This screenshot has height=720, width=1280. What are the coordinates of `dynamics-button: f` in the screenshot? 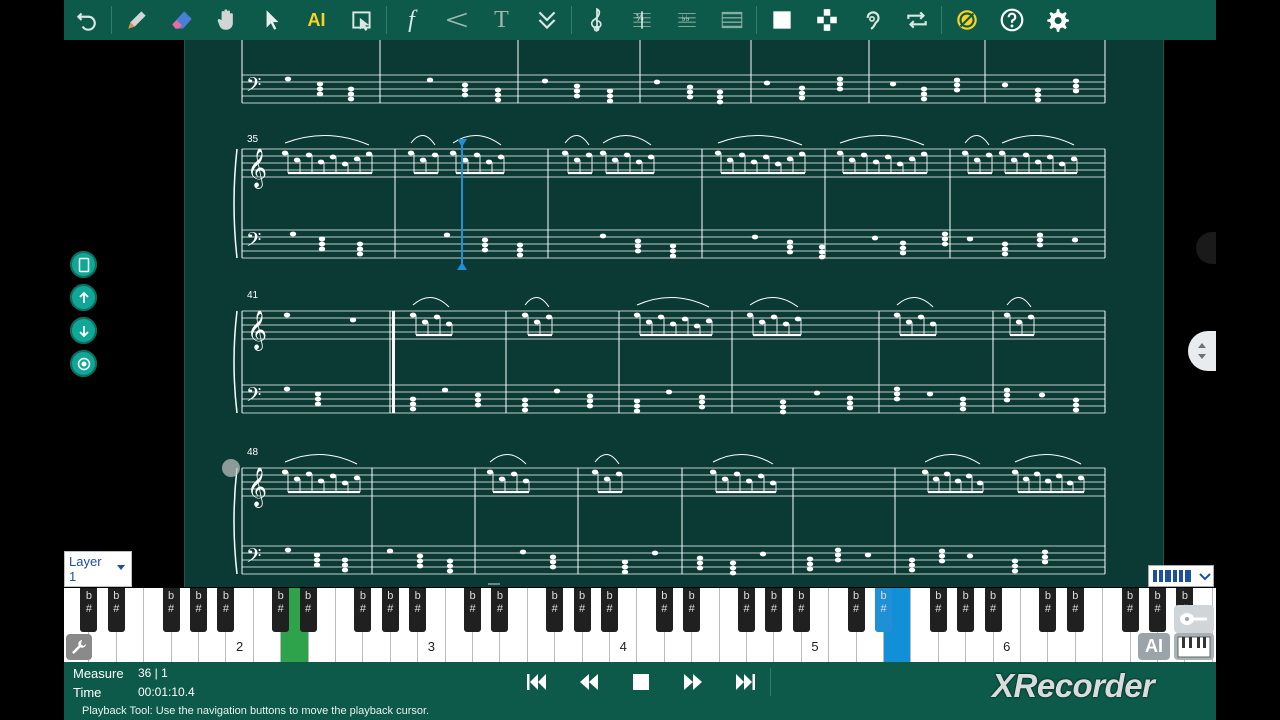 It's located at (411, 20).